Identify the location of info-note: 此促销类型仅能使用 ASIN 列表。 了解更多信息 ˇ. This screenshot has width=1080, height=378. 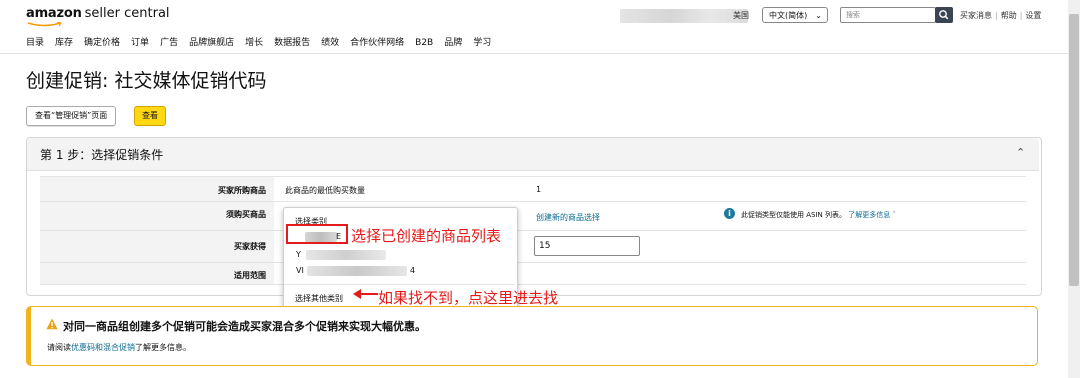
(818, 215).